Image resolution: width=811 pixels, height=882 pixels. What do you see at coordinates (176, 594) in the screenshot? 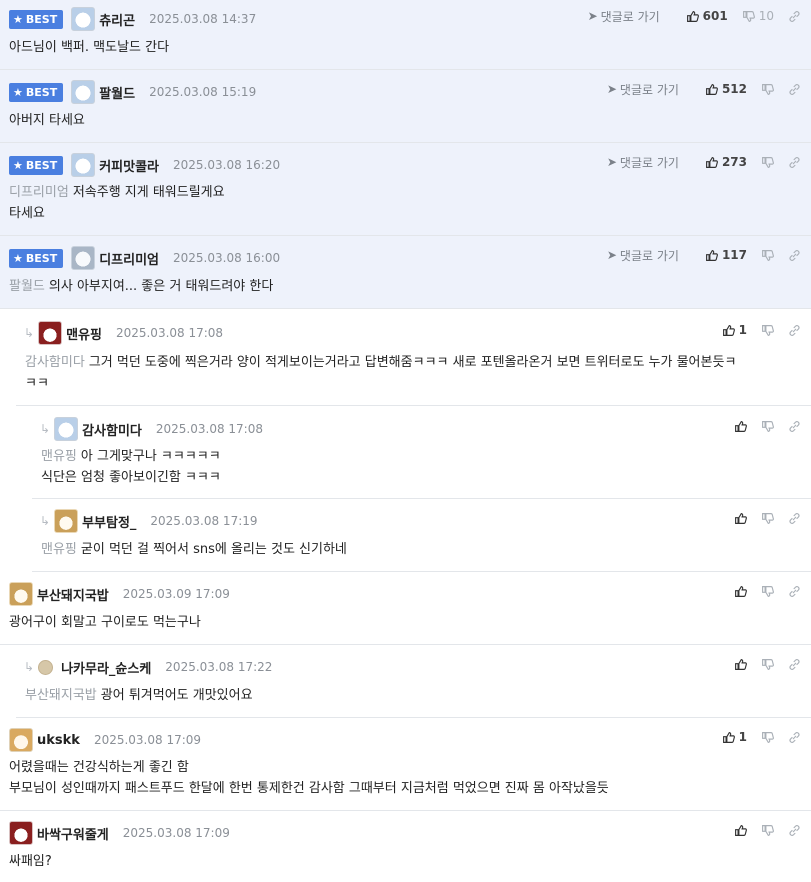
I see `comment-date: 2025.03.09 17:09` at bounding box center [176, 594].